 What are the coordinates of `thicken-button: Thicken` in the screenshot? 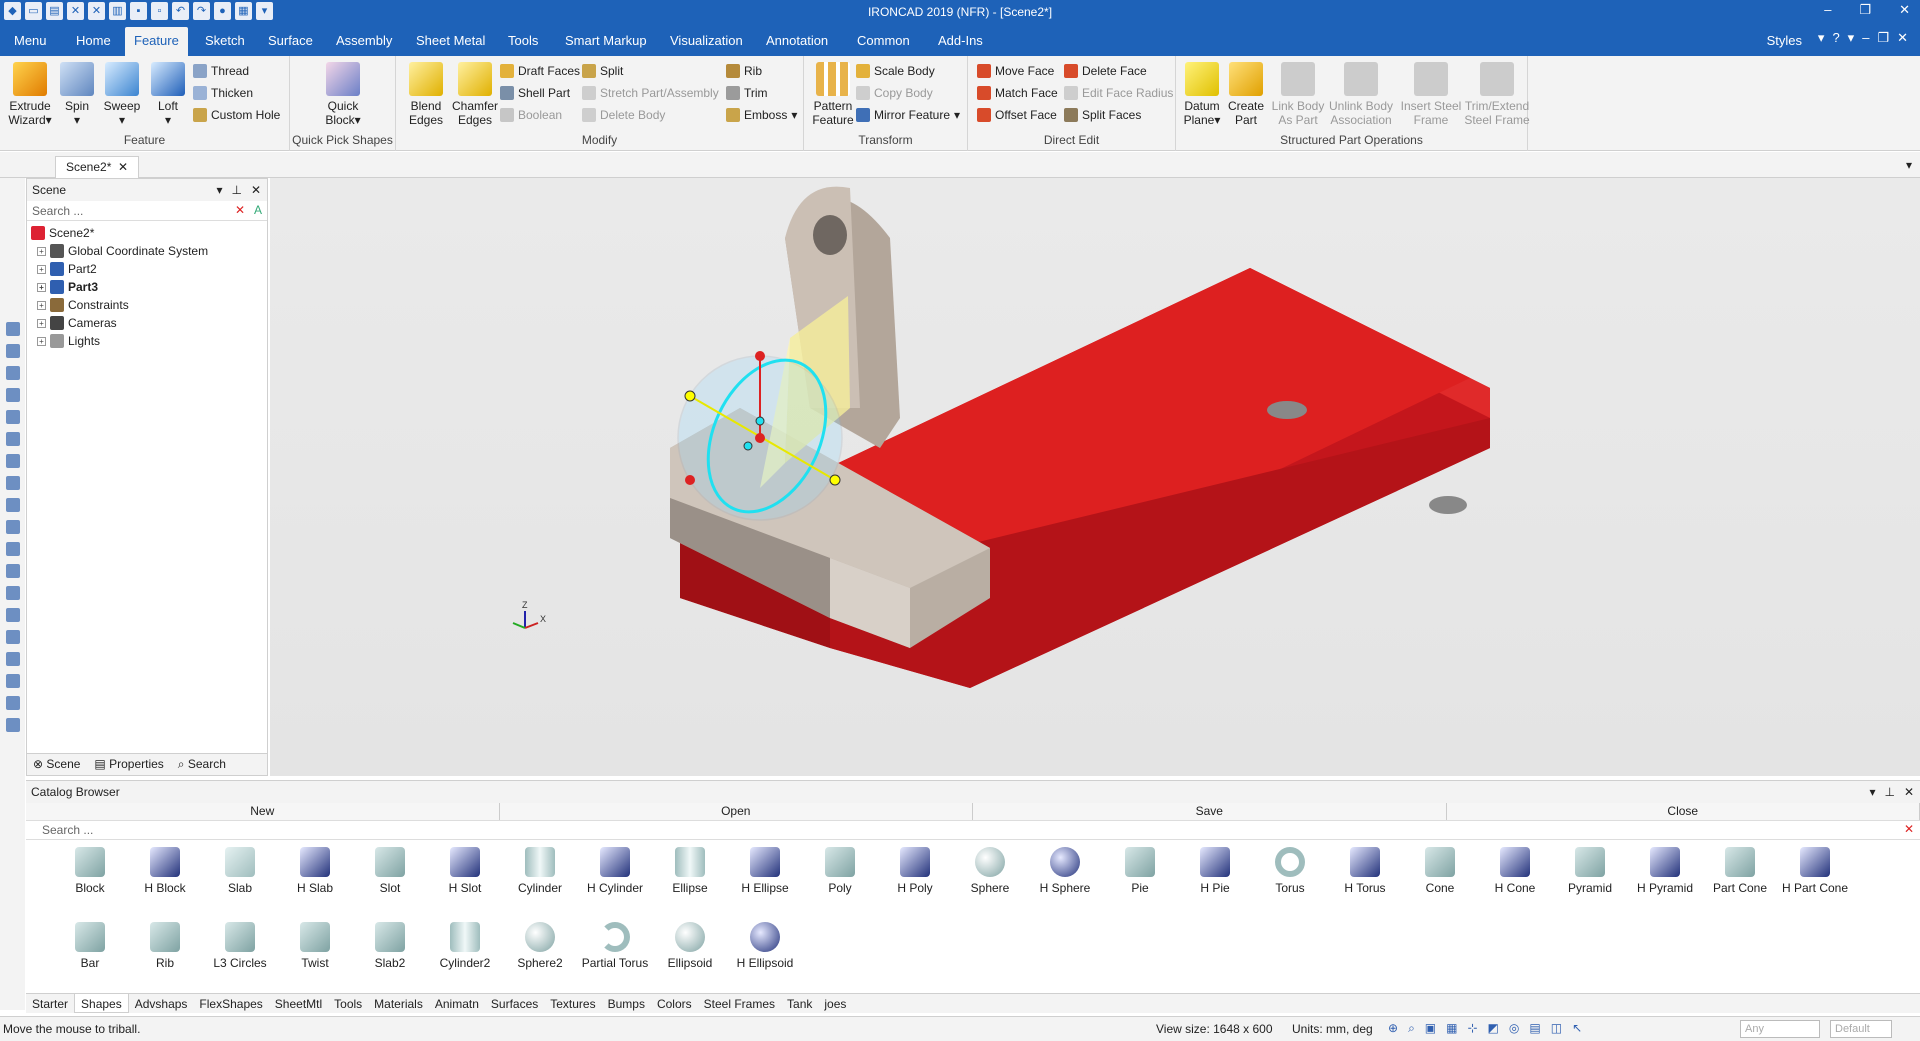 It's located at (223, 93).